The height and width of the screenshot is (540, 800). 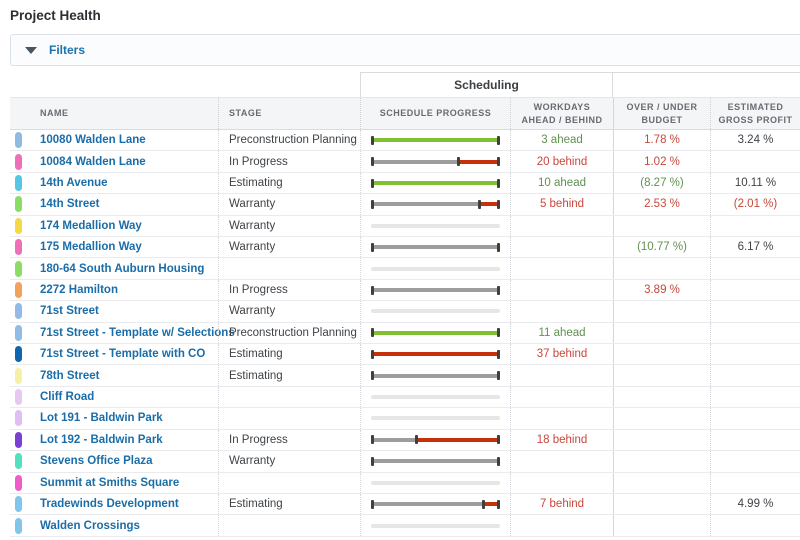 I want to click on gross-profit-value: 4.99 %, so click(x=755, y=504).